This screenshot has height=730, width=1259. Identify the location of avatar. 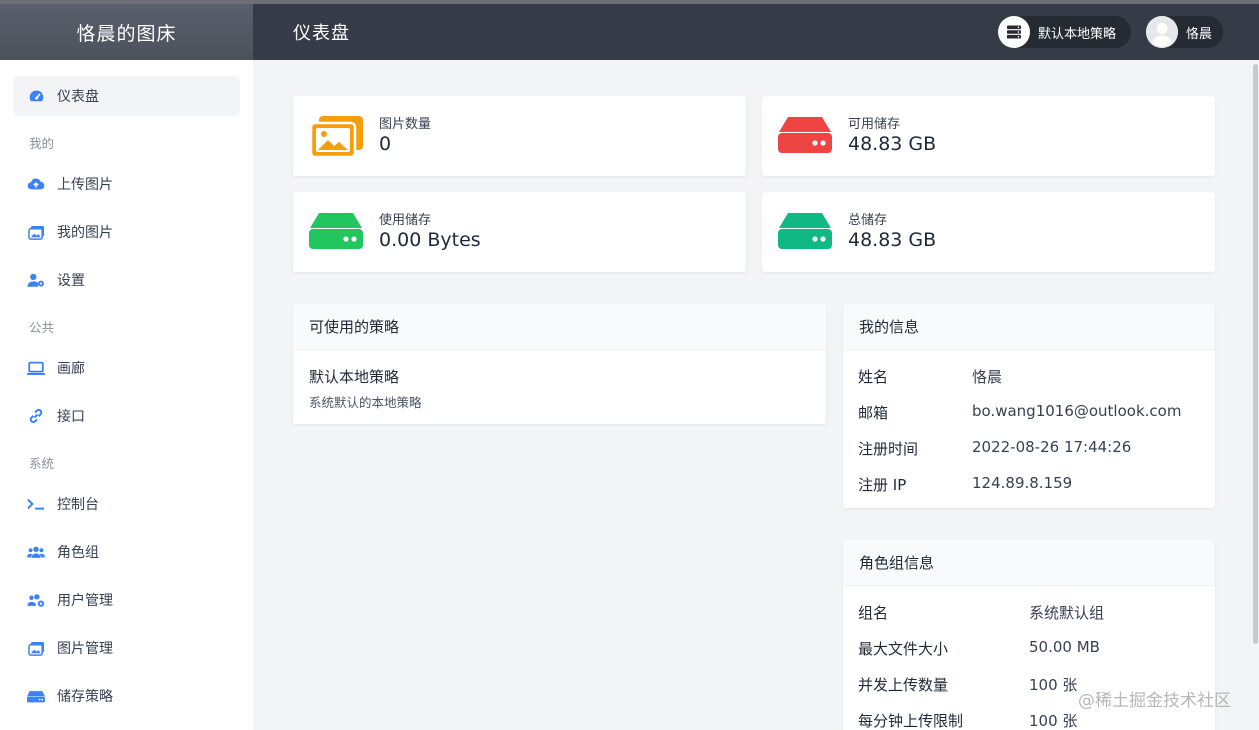
(1162, 32).